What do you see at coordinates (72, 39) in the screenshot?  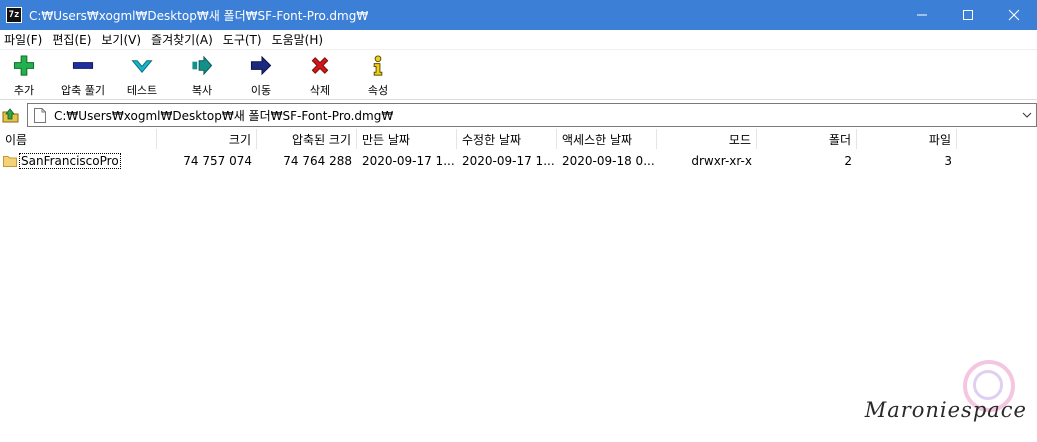 I see `menu-edit: 편집(E)` at bounding box center [72, 39].